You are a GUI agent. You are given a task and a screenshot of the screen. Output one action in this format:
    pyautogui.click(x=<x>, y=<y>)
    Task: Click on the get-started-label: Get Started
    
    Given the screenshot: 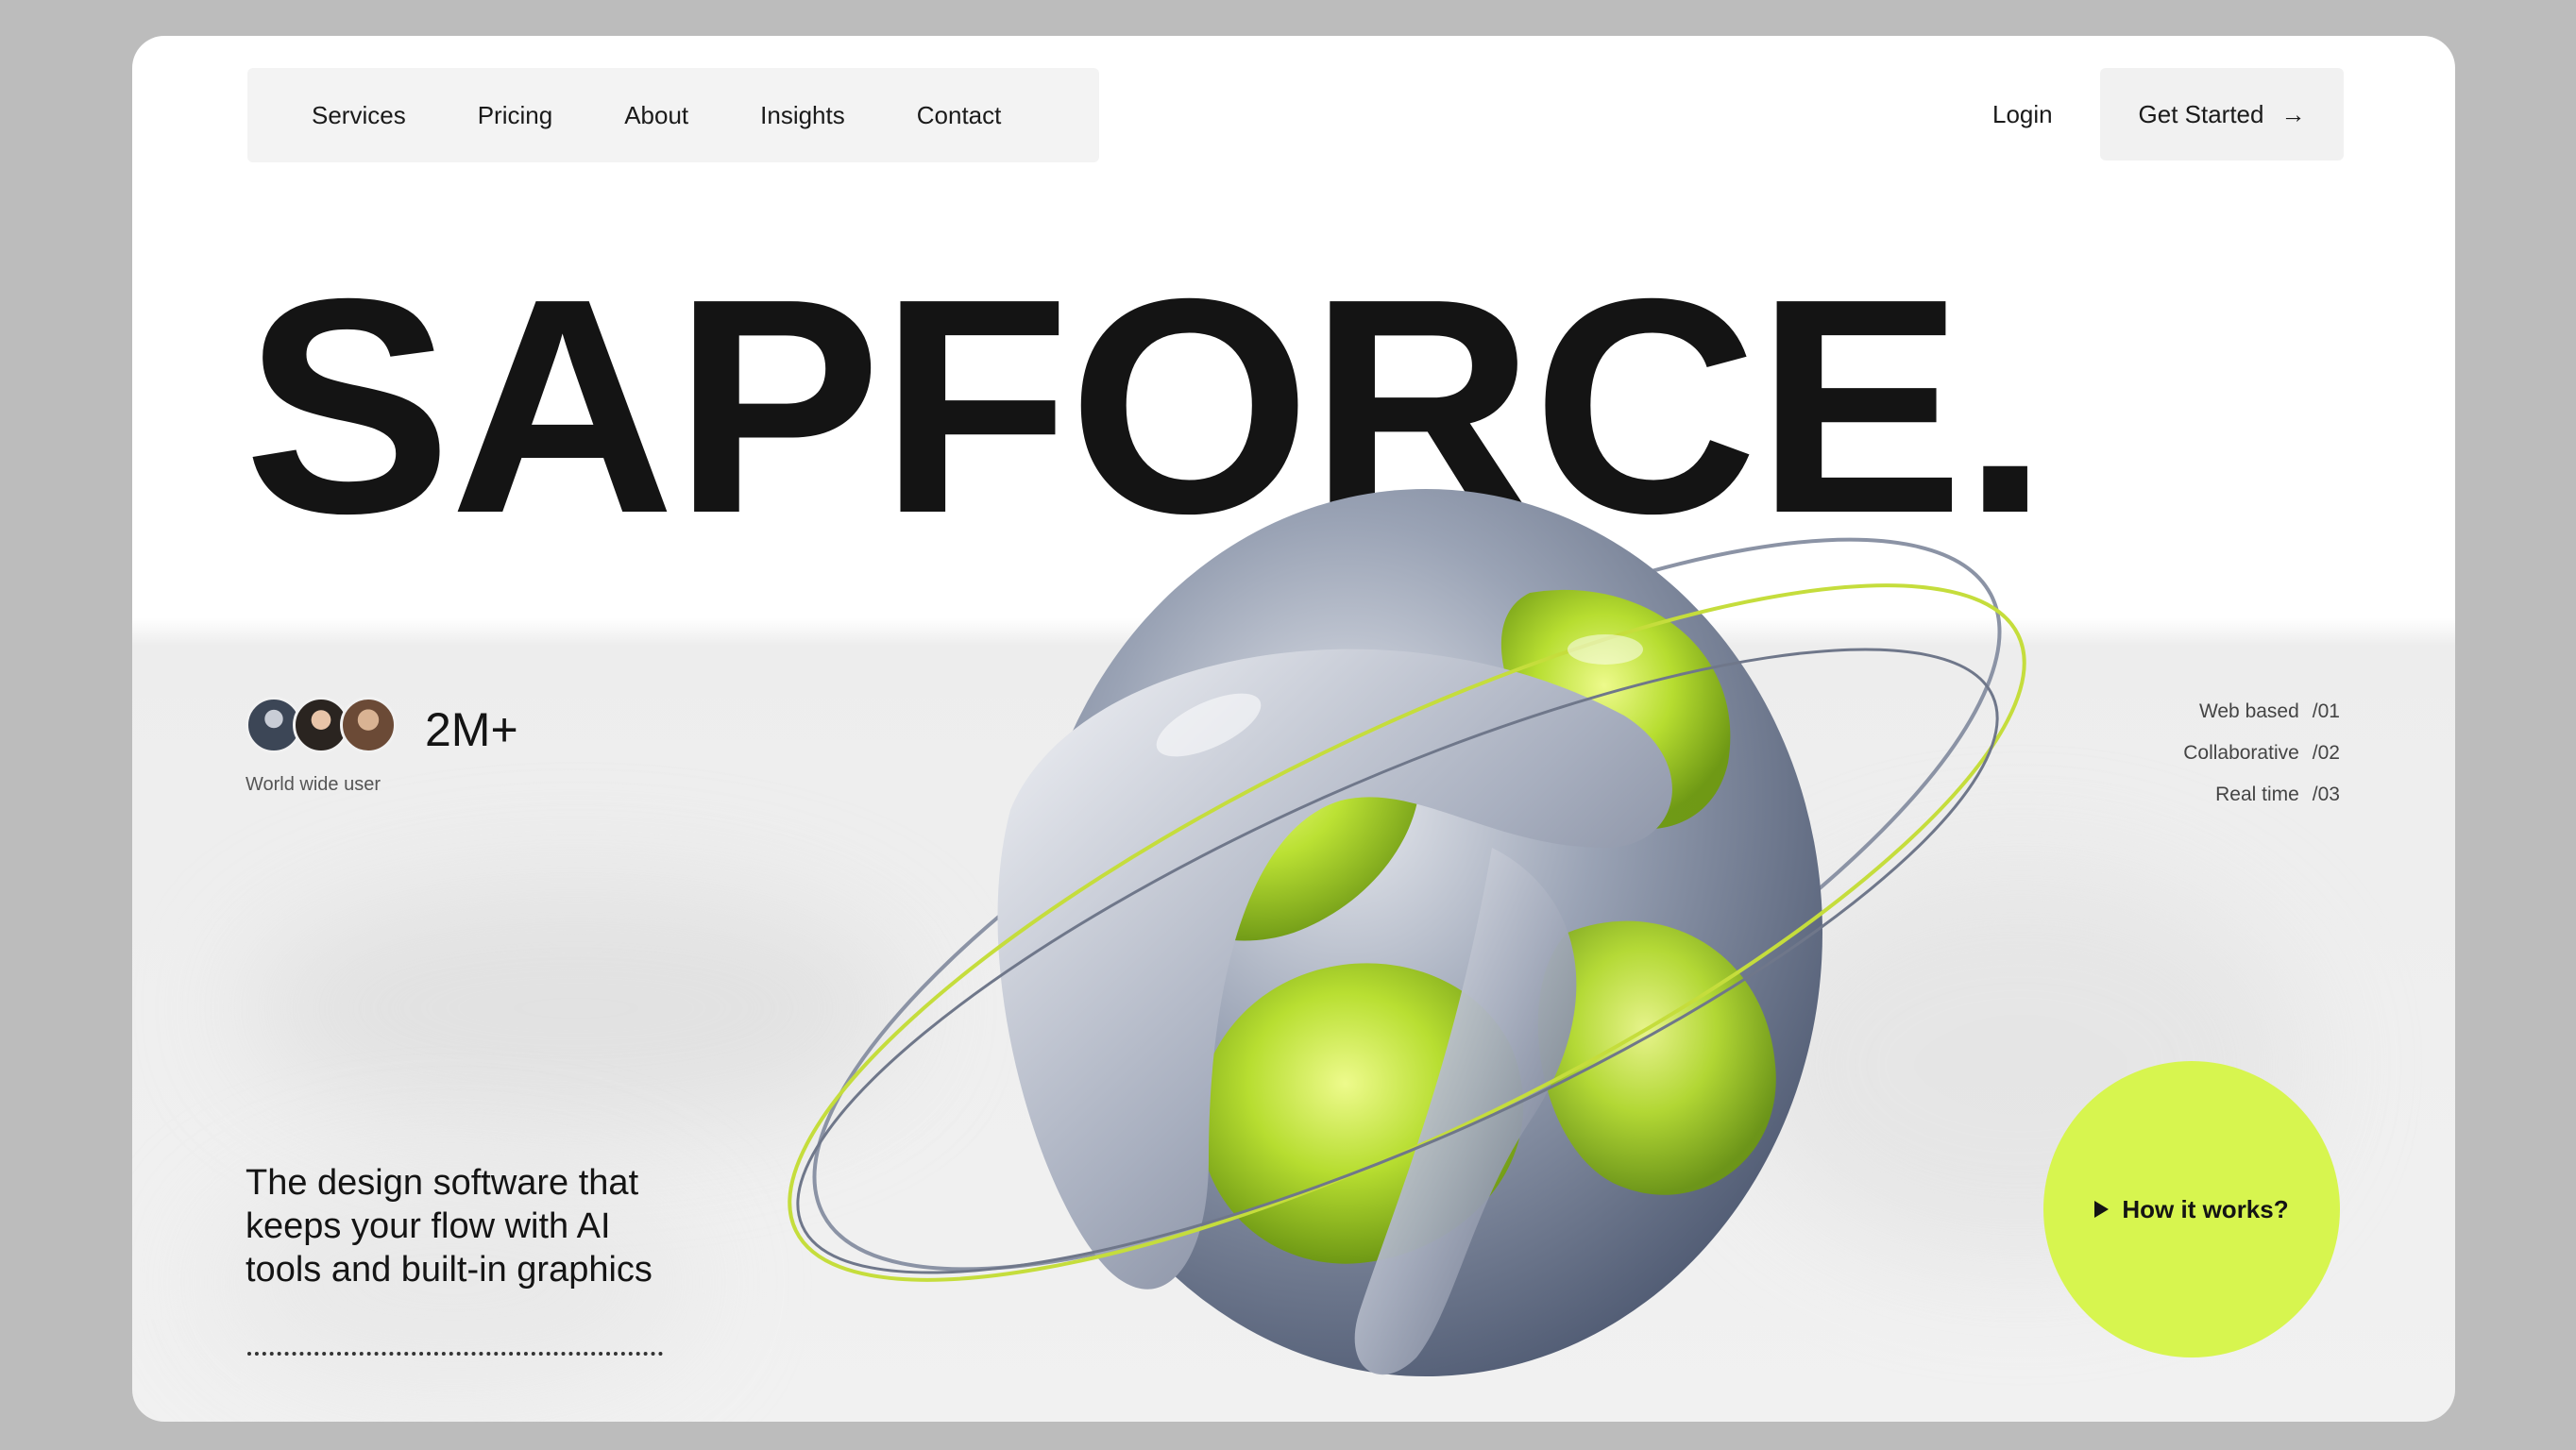 What is the action you would take?
    pyautogui.click(x=2201, y=113)
    